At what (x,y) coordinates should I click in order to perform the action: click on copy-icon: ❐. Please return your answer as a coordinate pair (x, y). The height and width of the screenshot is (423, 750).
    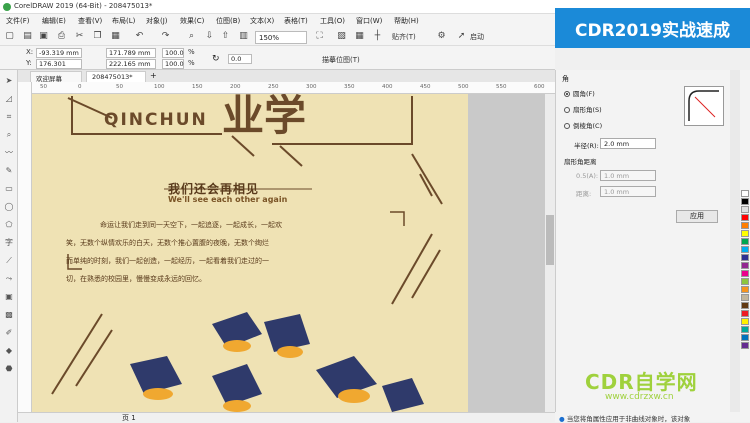
    Looking at the image, I should click on (97, 36).